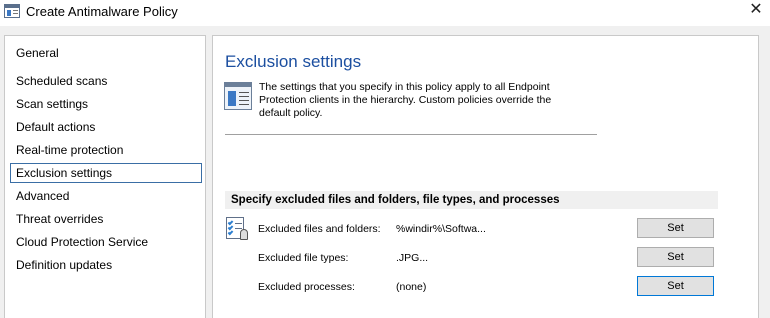  Describe the element at coordinates (303, 258) in the screenshot. I see `excluded-file-types-label: Excluded file types:` at that location.